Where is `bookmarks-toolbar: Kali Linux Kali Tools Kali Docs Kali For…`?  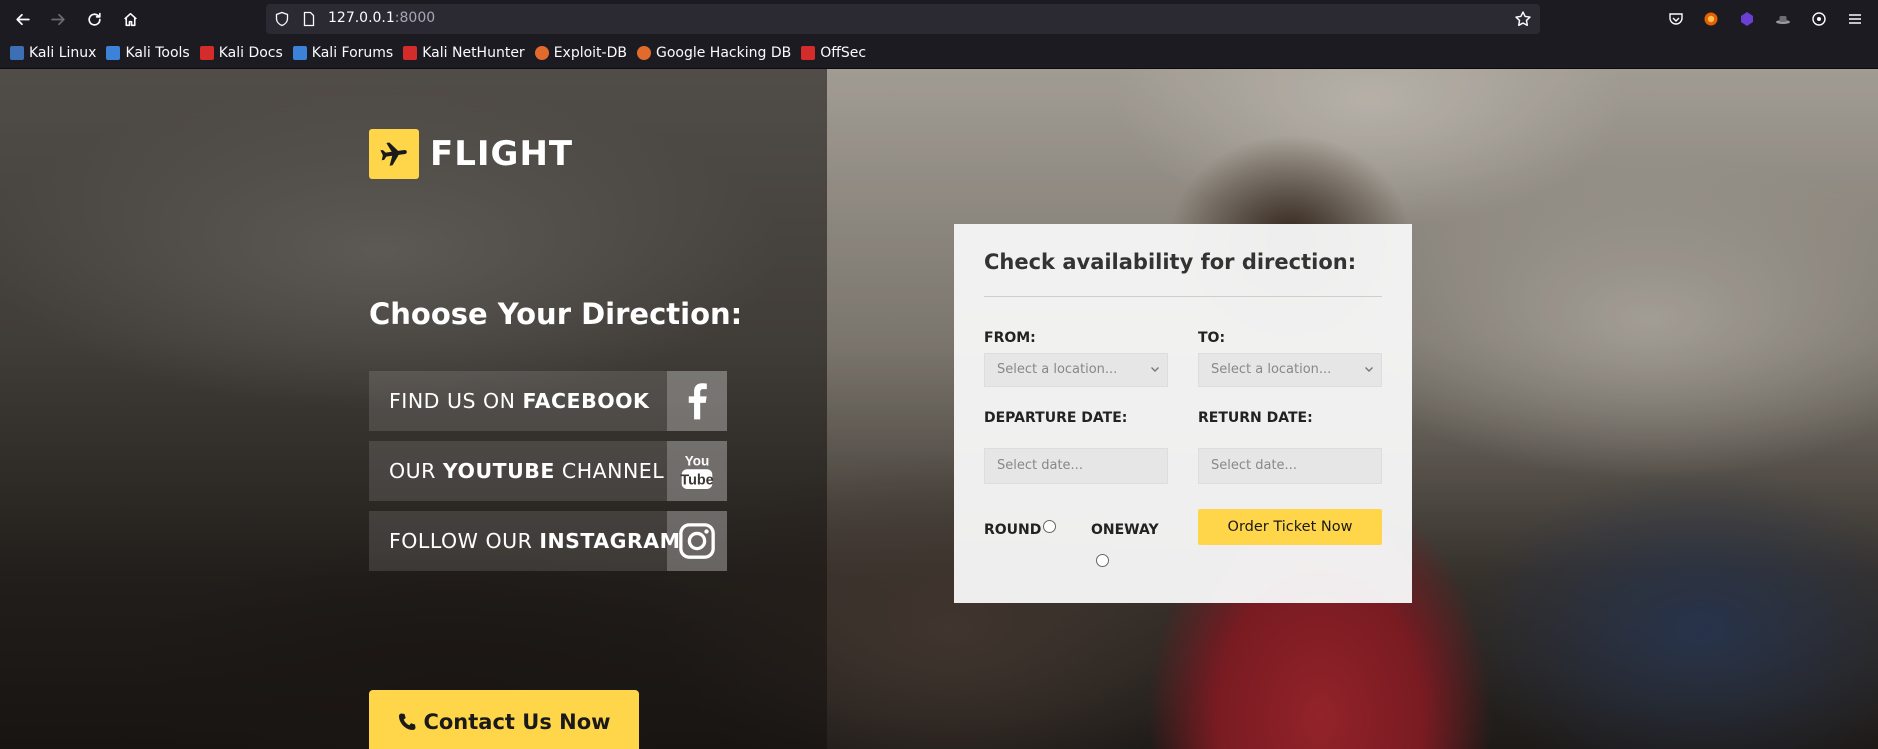 bookmarks-toolbar: Kali Linux Kali Tools Kali Docs Kali For… is located at coordinates (939, 53).